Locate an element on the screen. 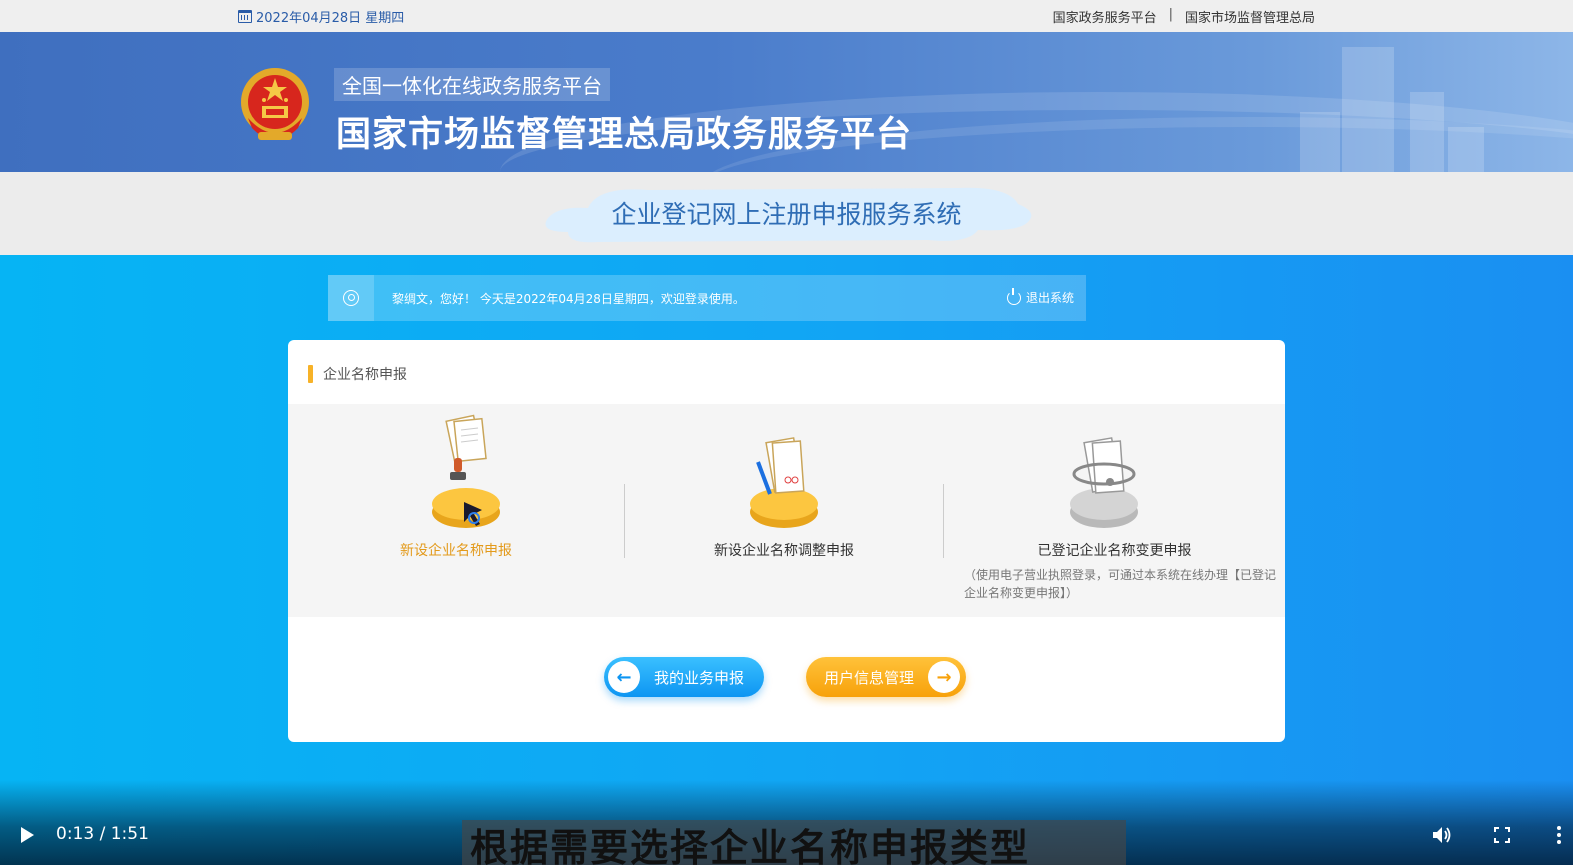 Image resolution: width=1573 pixels, height=865 pixels. caption-text: 根据需要选择企业名称申报类型 is located at coordinates (750, 845).